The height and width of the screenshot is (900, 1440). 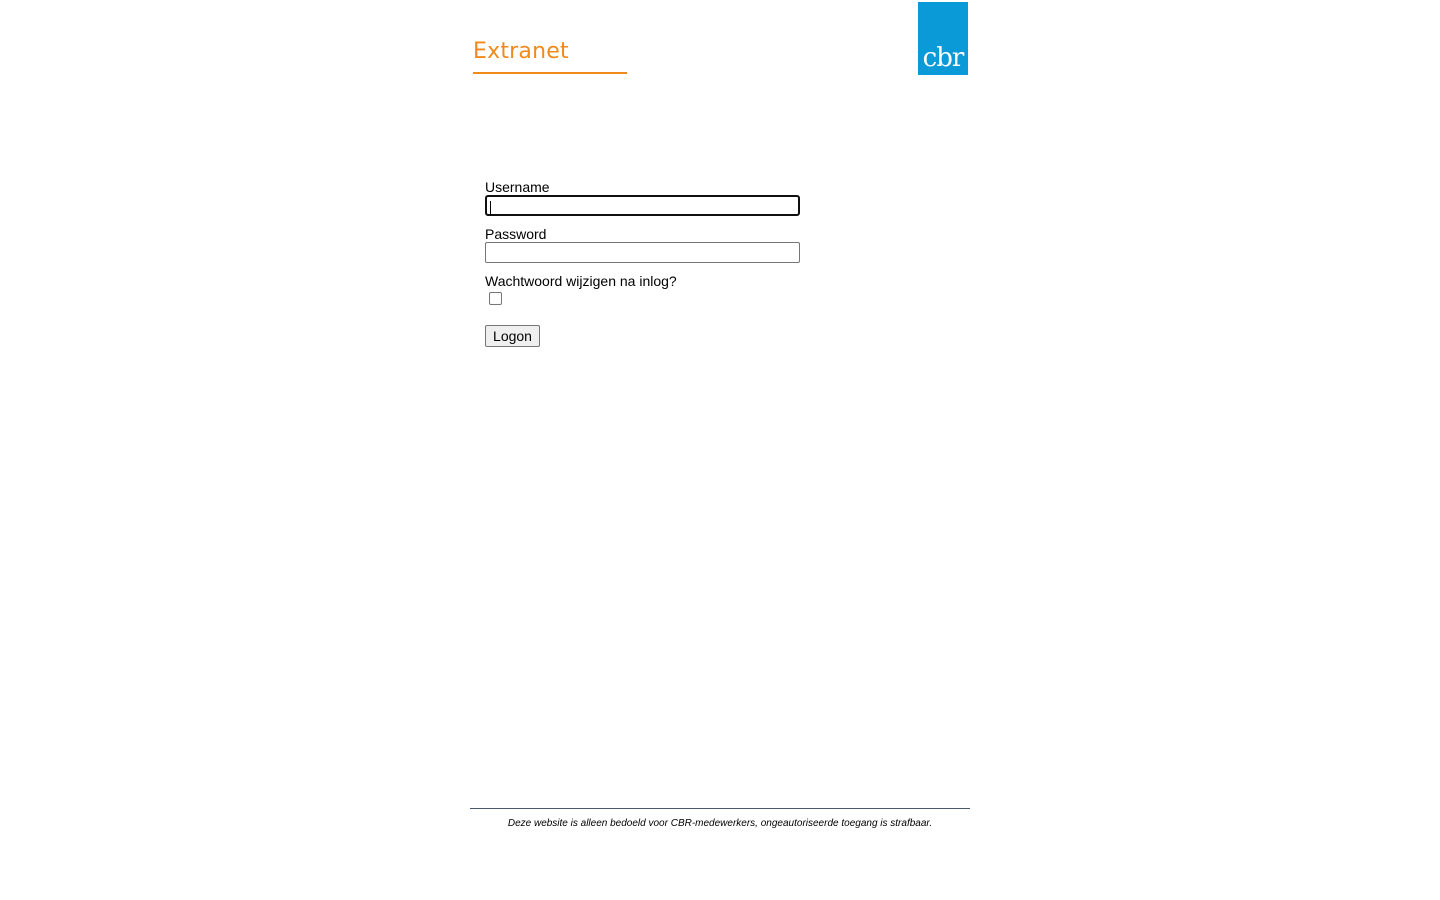 I want to click on username-label: Username, so click(x=517, y=187).